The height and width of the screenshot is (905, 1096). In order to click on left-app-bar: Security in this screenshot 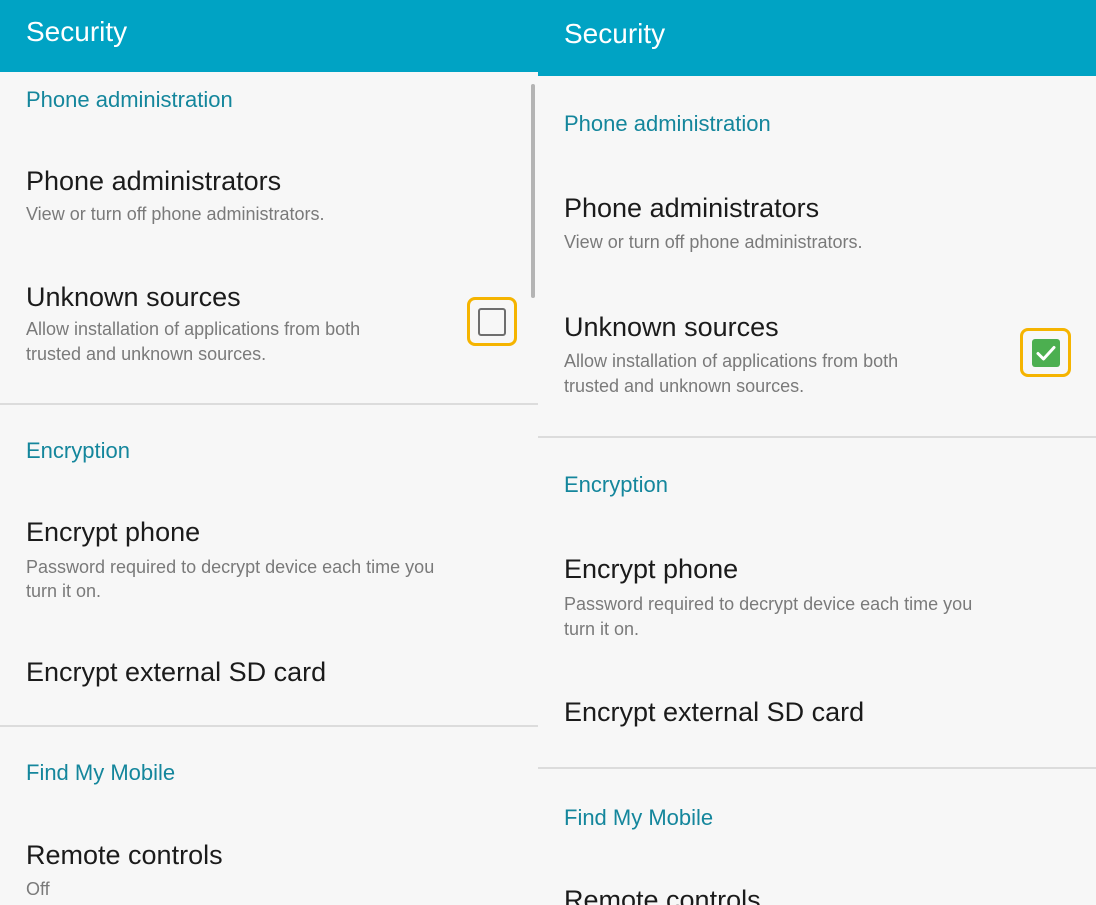, I will do `click(269, 36)`.